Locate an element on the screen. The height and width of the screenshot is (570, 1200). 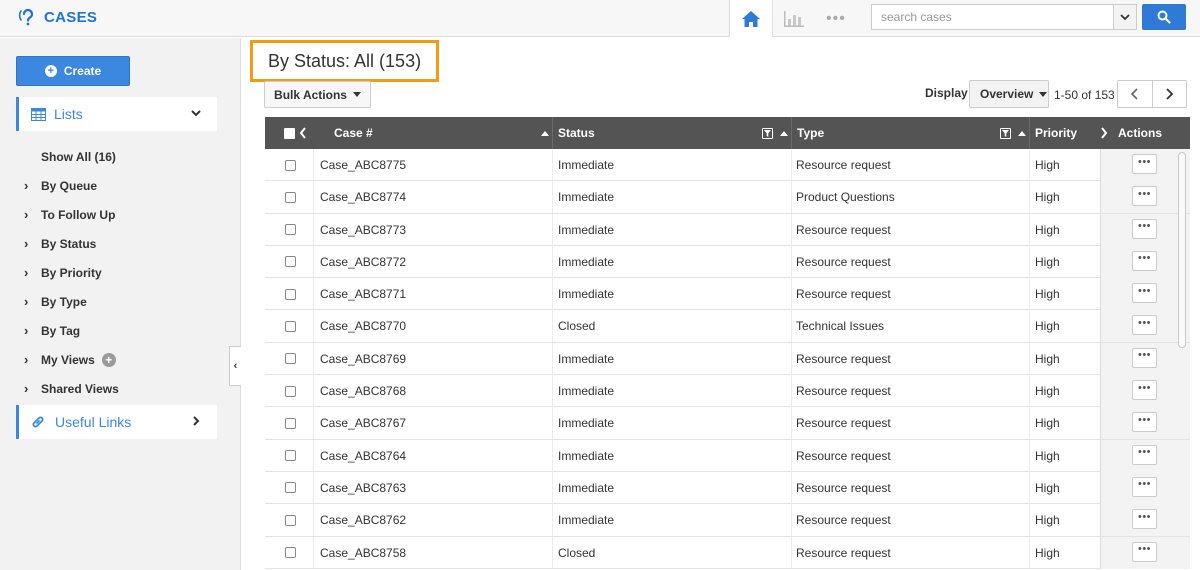
sidebar-item-by-status: › By Status is located at coordinates (71, 243).